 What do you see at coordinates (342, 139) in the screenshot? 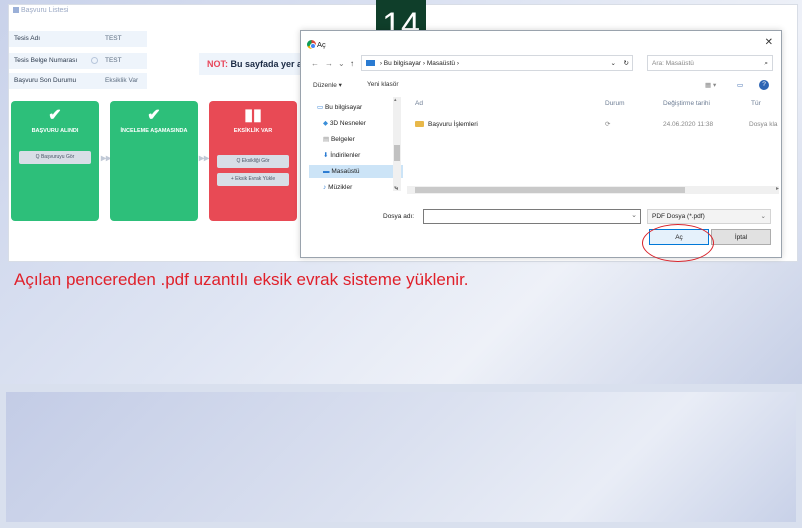
I see `nav-label: Belgeler` at bounding box center [342, 139].